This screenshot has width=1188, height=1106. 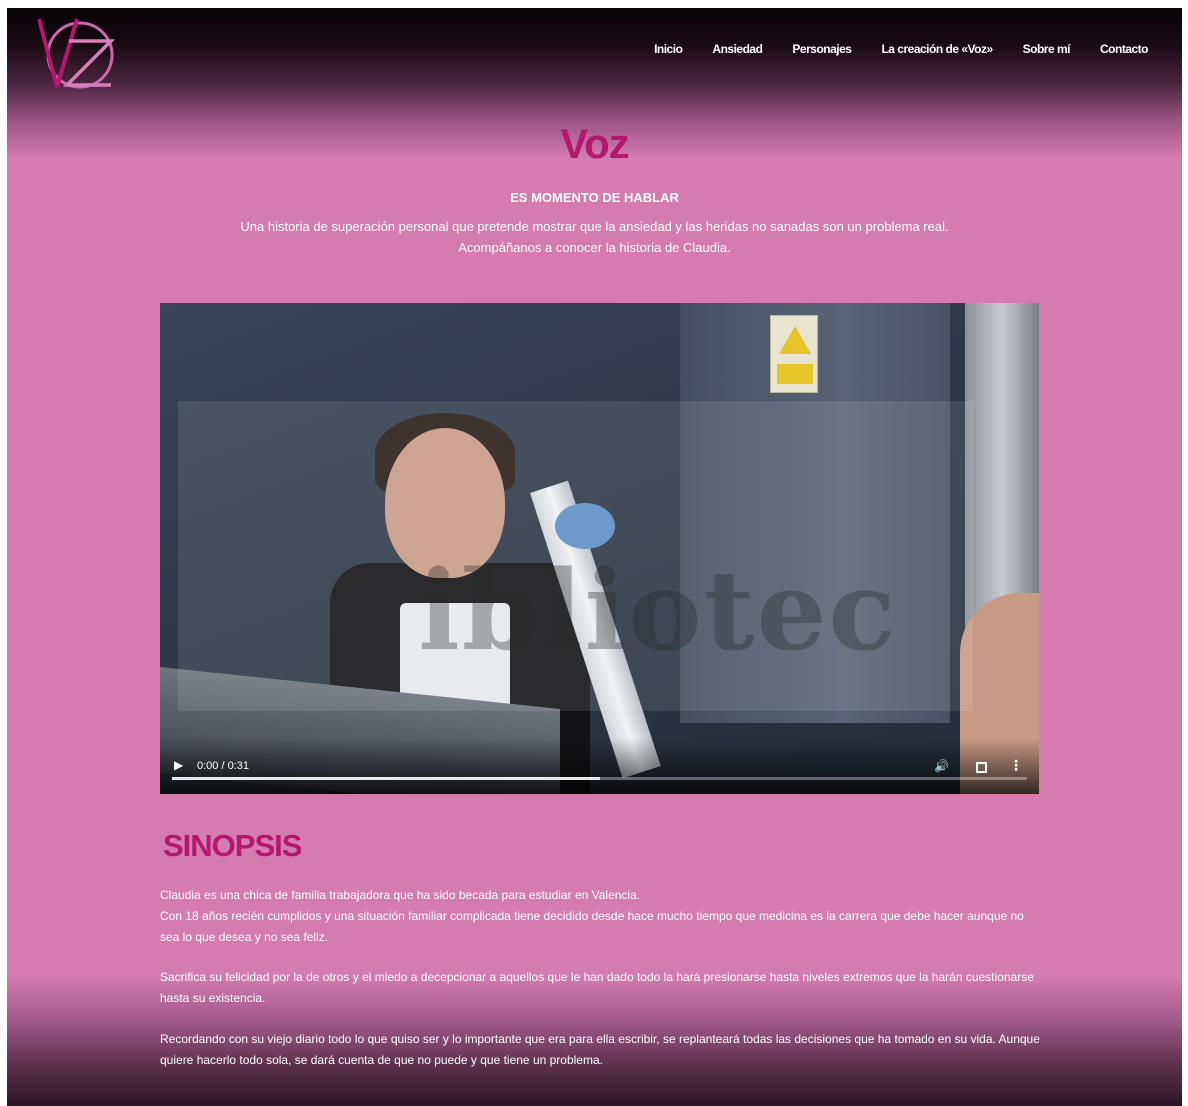 What do you see at coordinates (594, 197) in the screenshot?
I see `hero-subtitle: ES MOMENTO DE HABLAR` at bounding box center [594, 197].